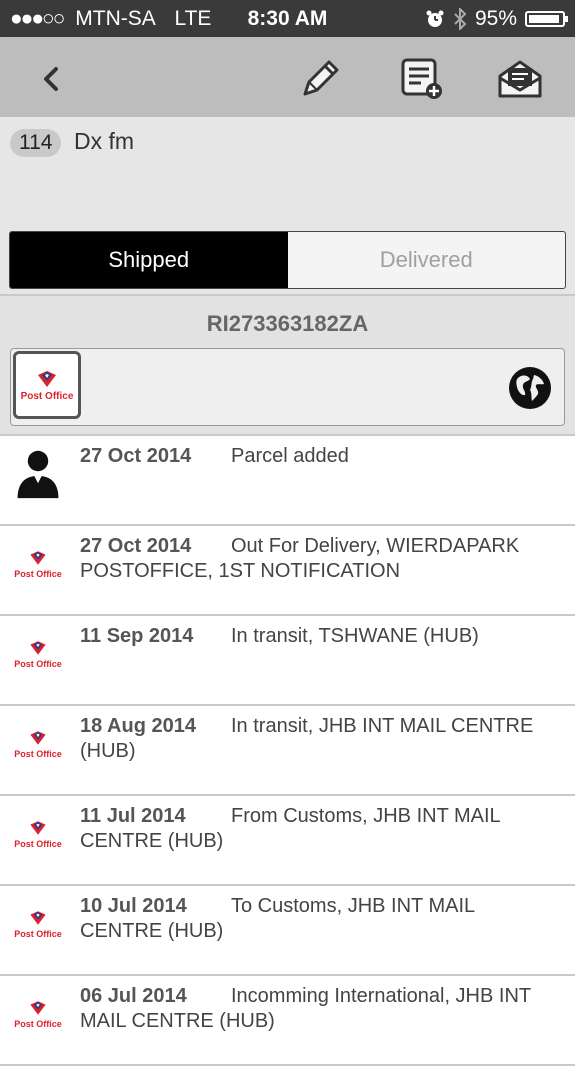 The height and width of the screenshot is (1066, 575). What do you see at coordinates (137, 636) in the screenshot?
I see `event-date: 11 Sep 2014` at bounding box center [137, 636].